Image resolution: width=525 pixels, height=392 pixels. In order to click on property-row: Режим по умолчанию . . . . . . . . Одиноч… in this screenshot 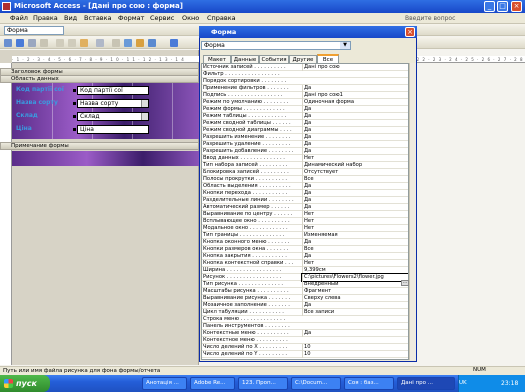, I will do `click(305, 102)`.